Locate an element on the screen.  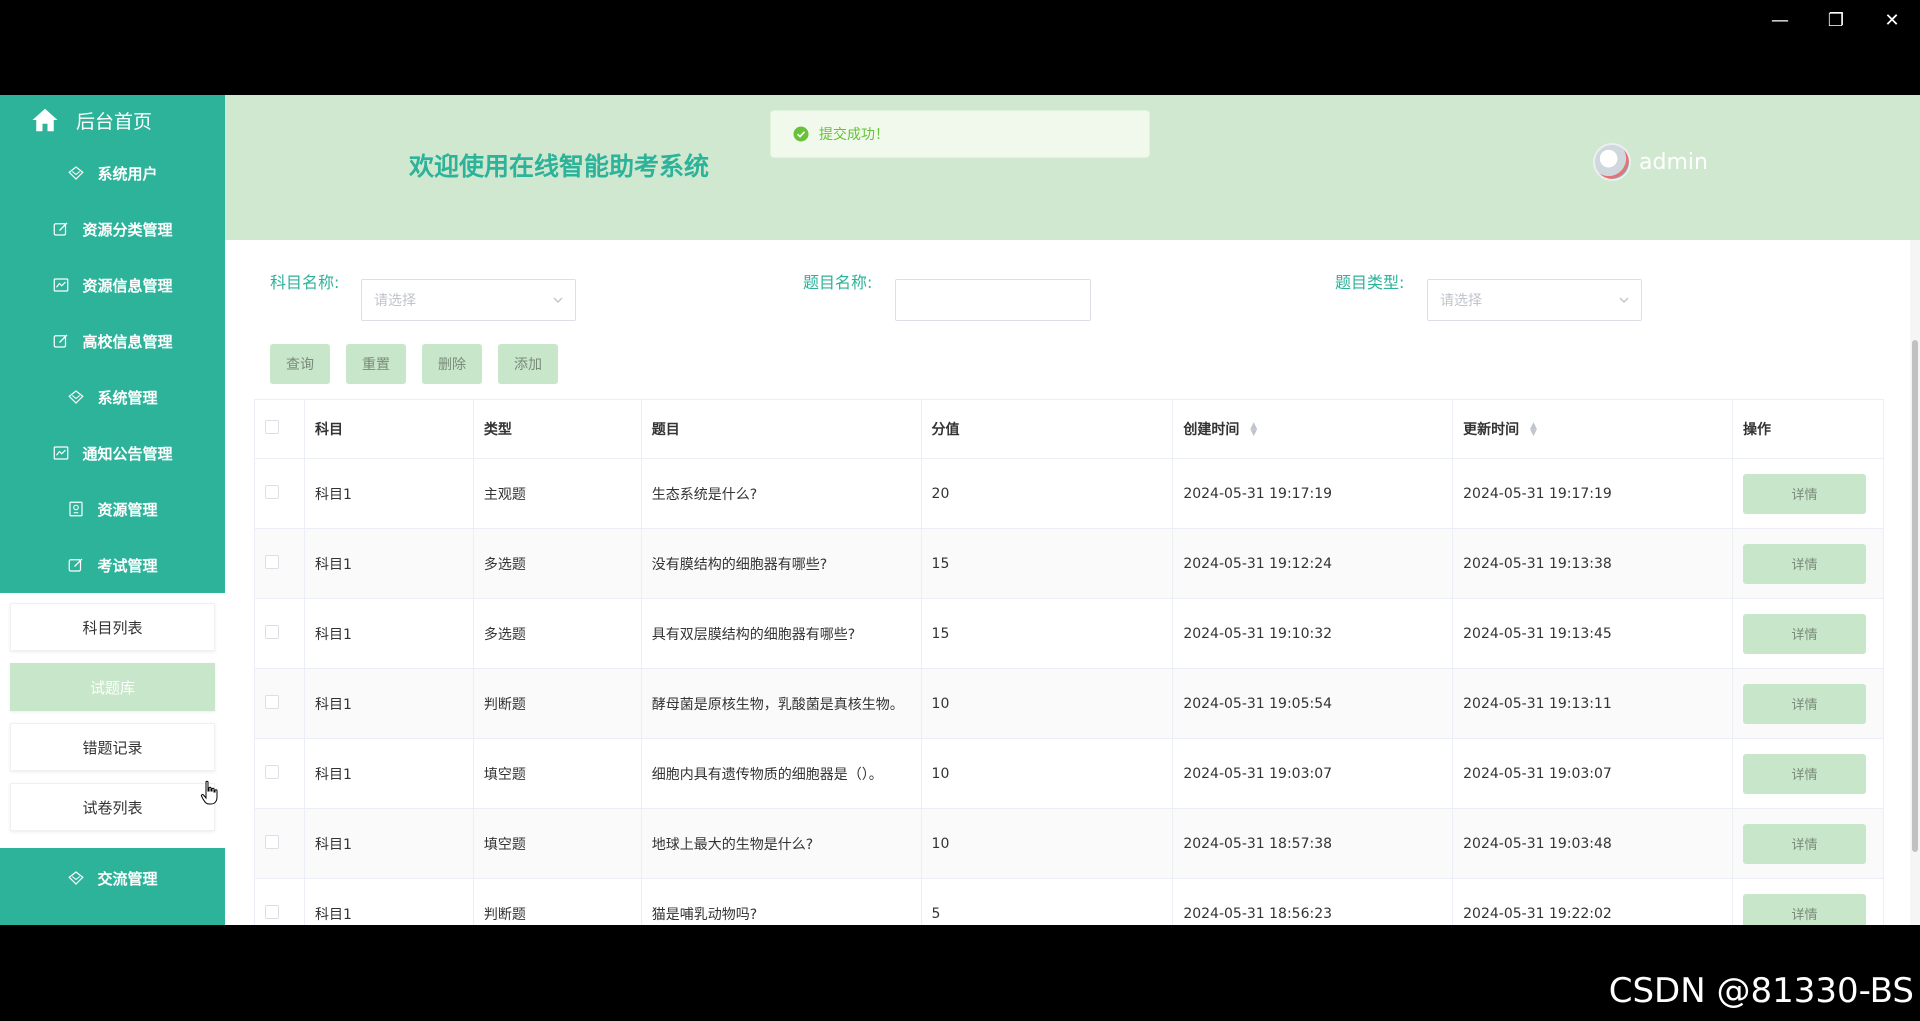
sidebar-item-2: 资源信息管理 is located at coordinates (112, 285).